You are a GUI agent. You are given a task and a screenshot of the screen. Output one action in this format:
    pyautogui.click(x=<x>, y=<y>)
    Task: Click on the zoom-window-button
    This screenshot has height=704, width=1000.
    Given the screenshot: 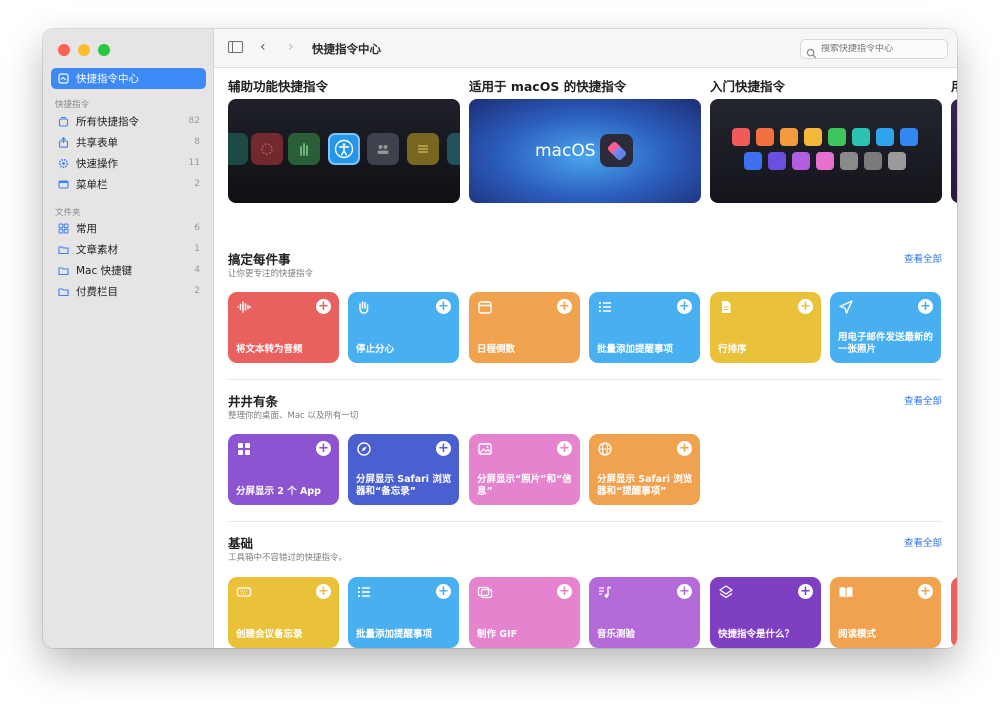 What is the action you would take?
    pyautogui.click(x=104, y=50)
    